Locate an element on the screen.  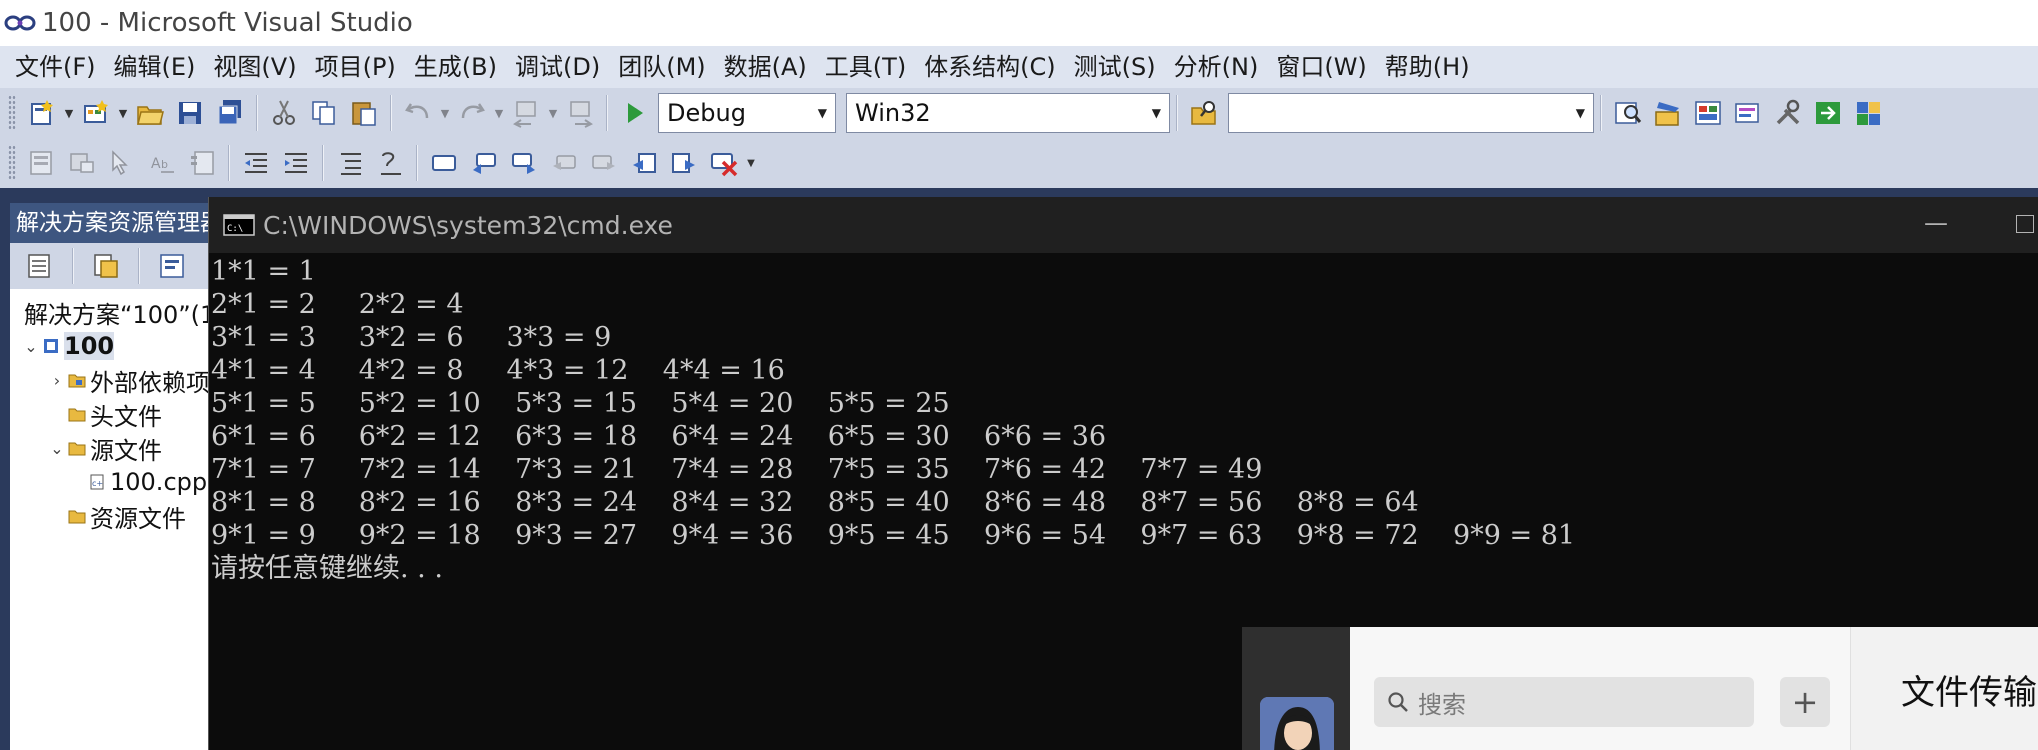
toolbox-button is located at coordinates (1788, 113).